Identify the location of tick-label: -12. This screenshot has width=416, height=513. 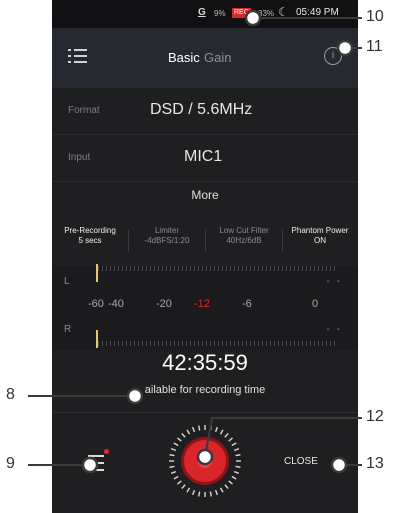
(202, 304).